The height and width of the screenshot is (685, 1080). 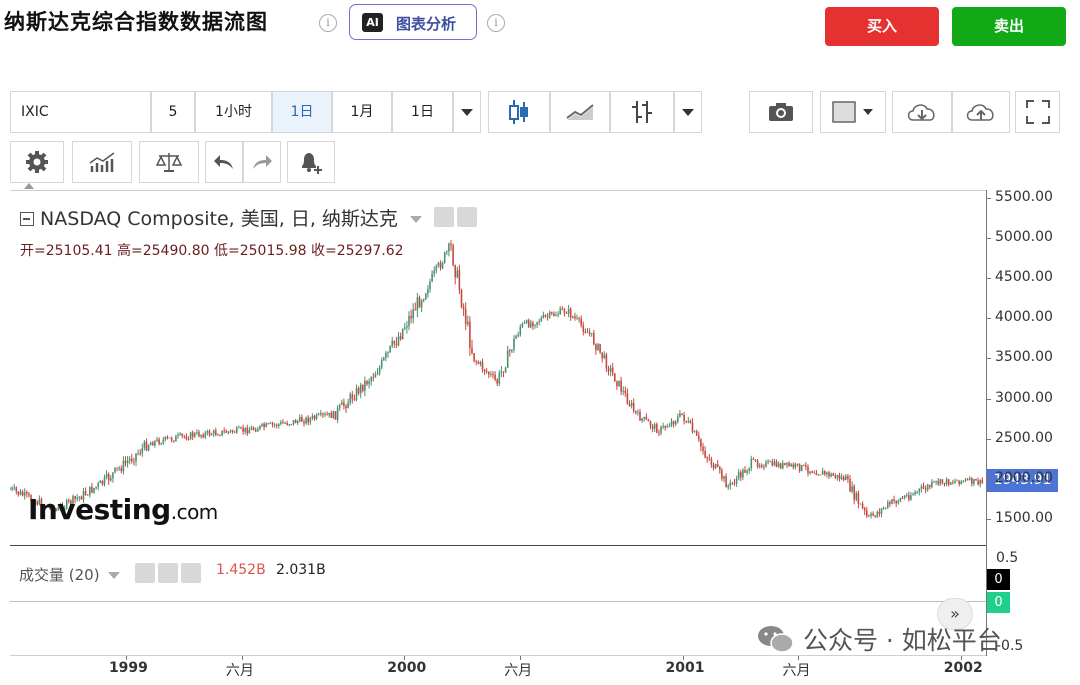 What do you see at coordinates (688, 112) in the screenshot?
I see `chart-type-dropdown` at bounding box center [688, 112].